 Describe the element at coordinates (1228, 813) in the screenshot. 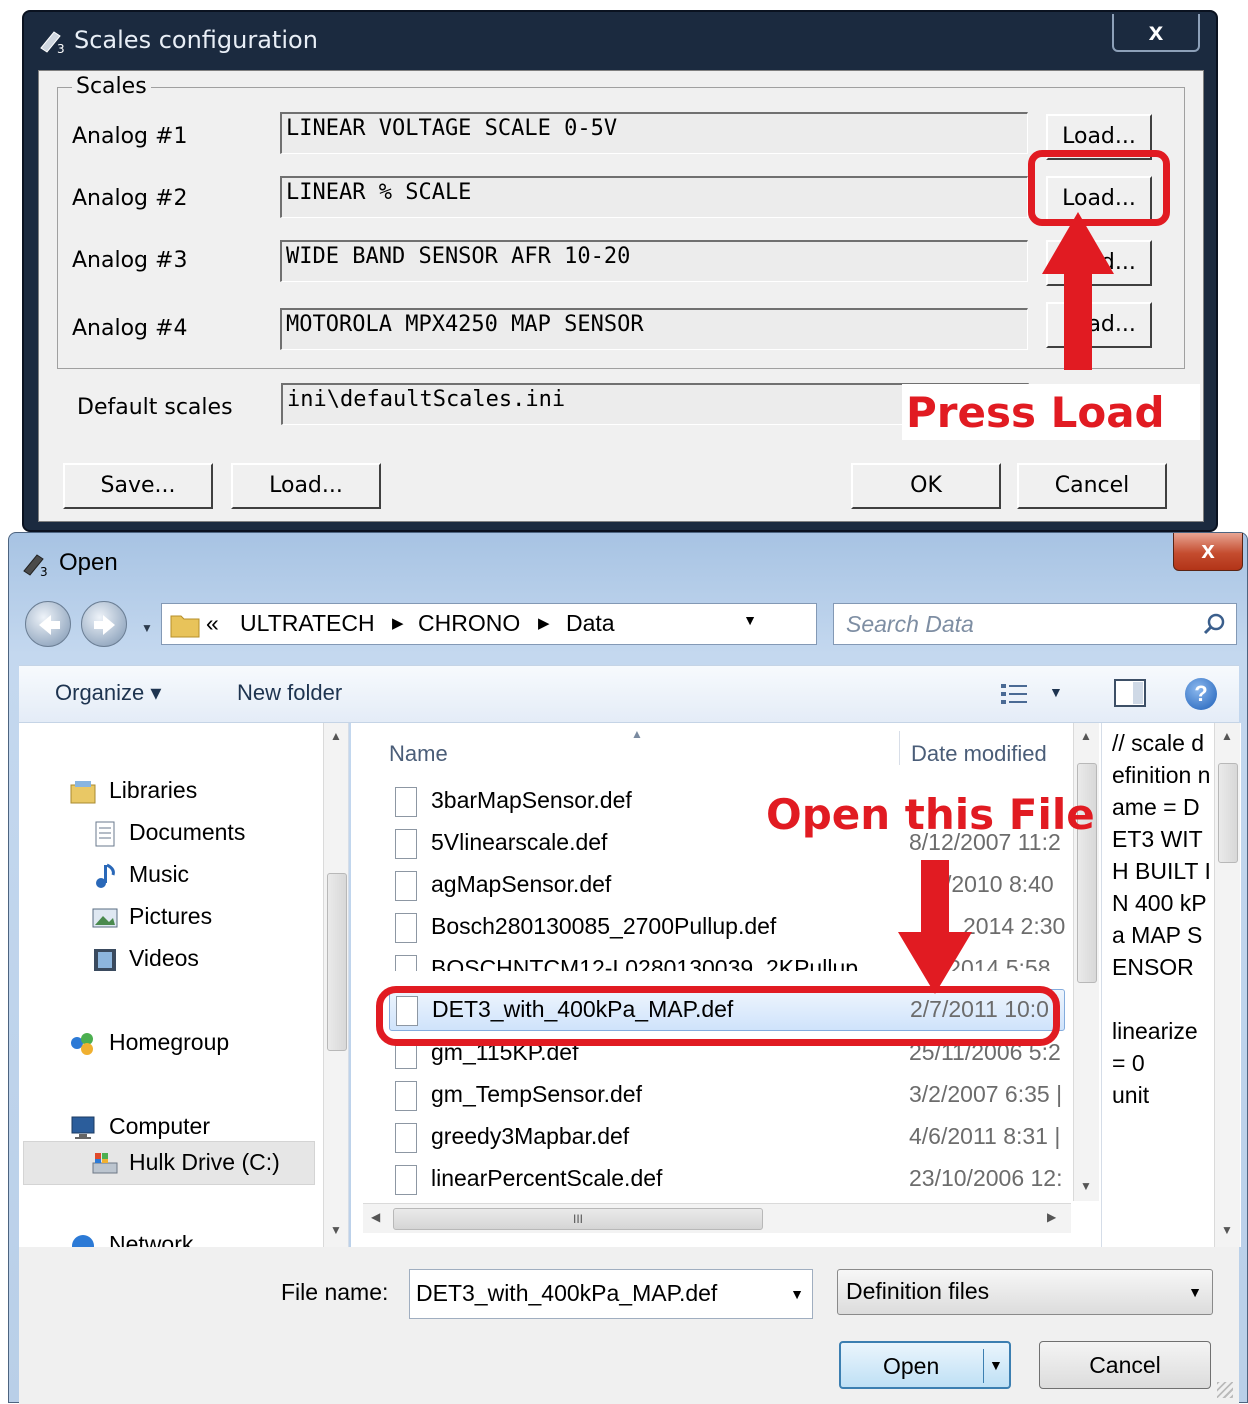

I see `preview-scroll-thumb` at that location.